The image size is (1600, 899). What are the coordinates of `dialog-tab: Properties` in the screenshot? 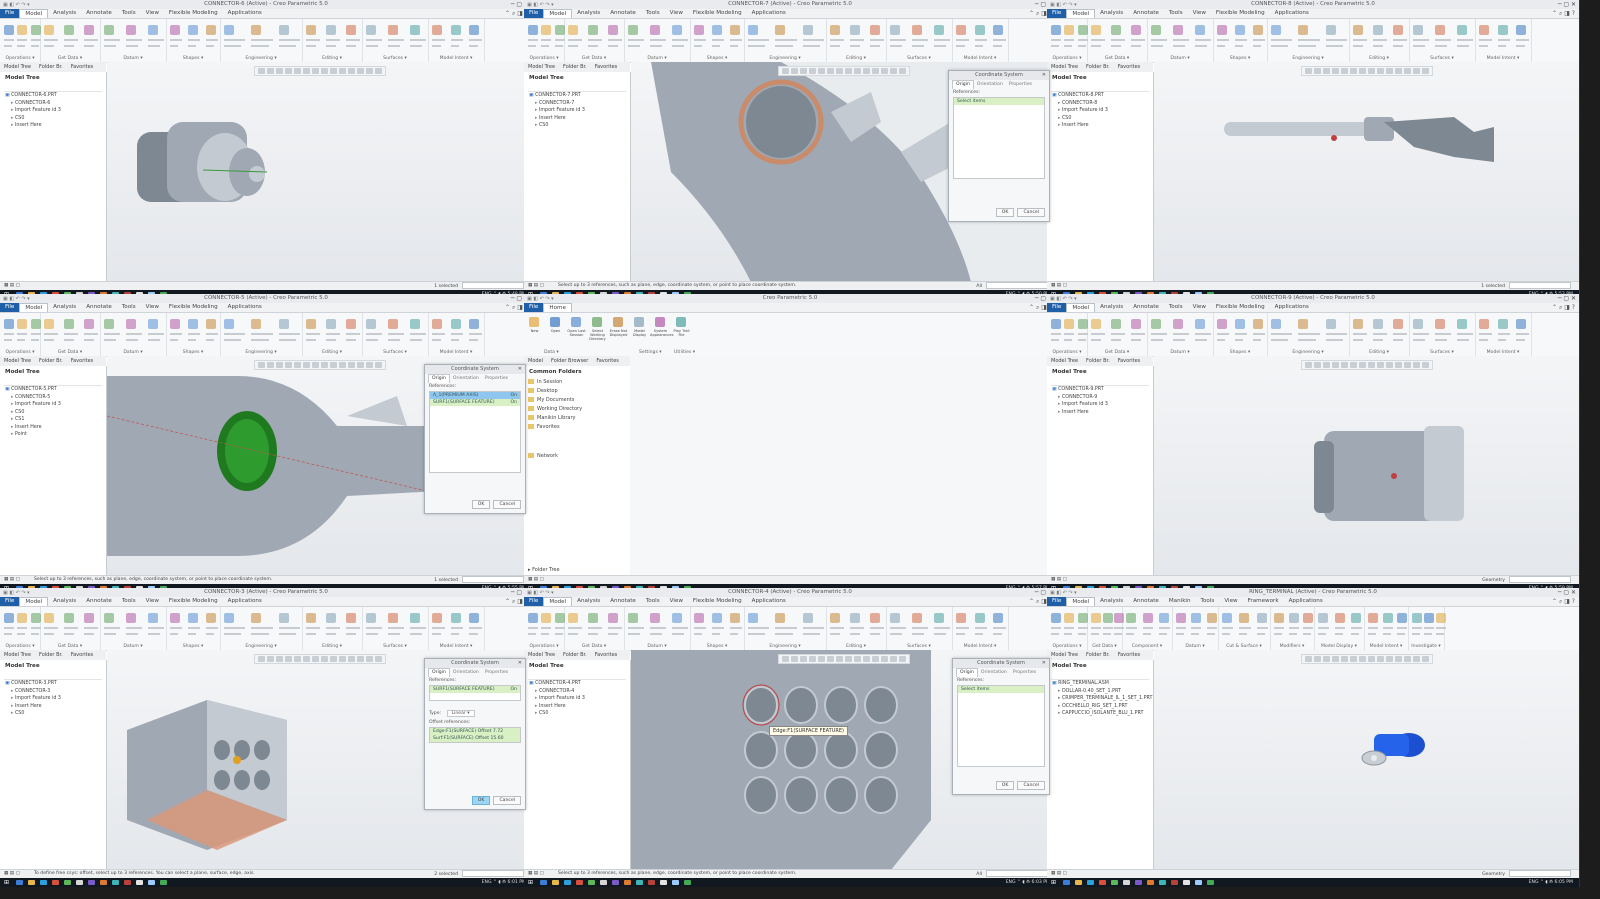 It's located at (496, 379).